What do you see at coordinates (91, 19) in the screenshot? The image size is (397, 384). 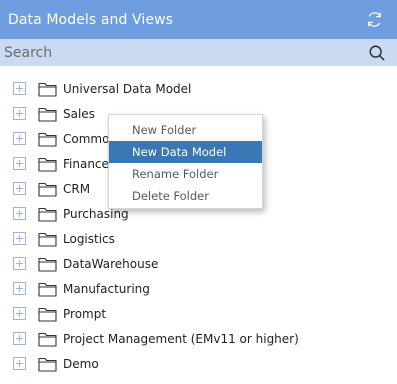 I see `panel-title: Data Models and Views` at bounding box center [91, 19].